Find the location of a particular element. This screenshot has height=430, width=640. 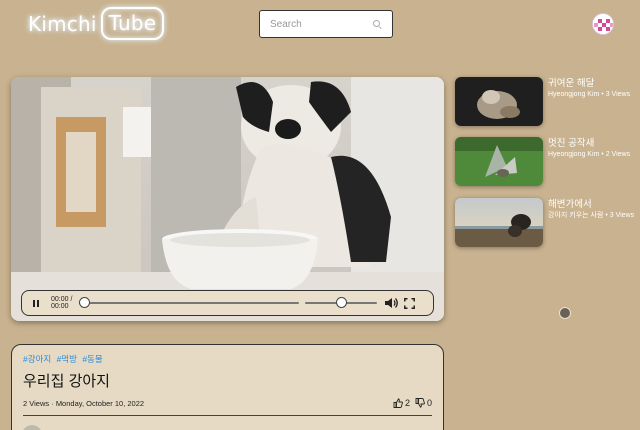

related-video-title: 귀여운 해달 is located at coordinates (593, 84).